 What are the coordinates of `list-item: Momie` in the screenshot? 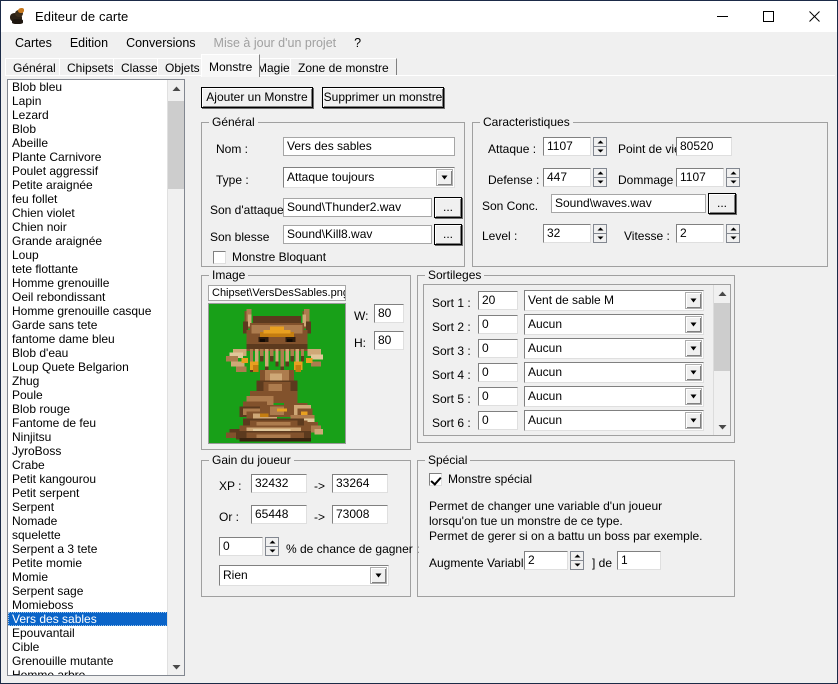 It's located at (88, 577).